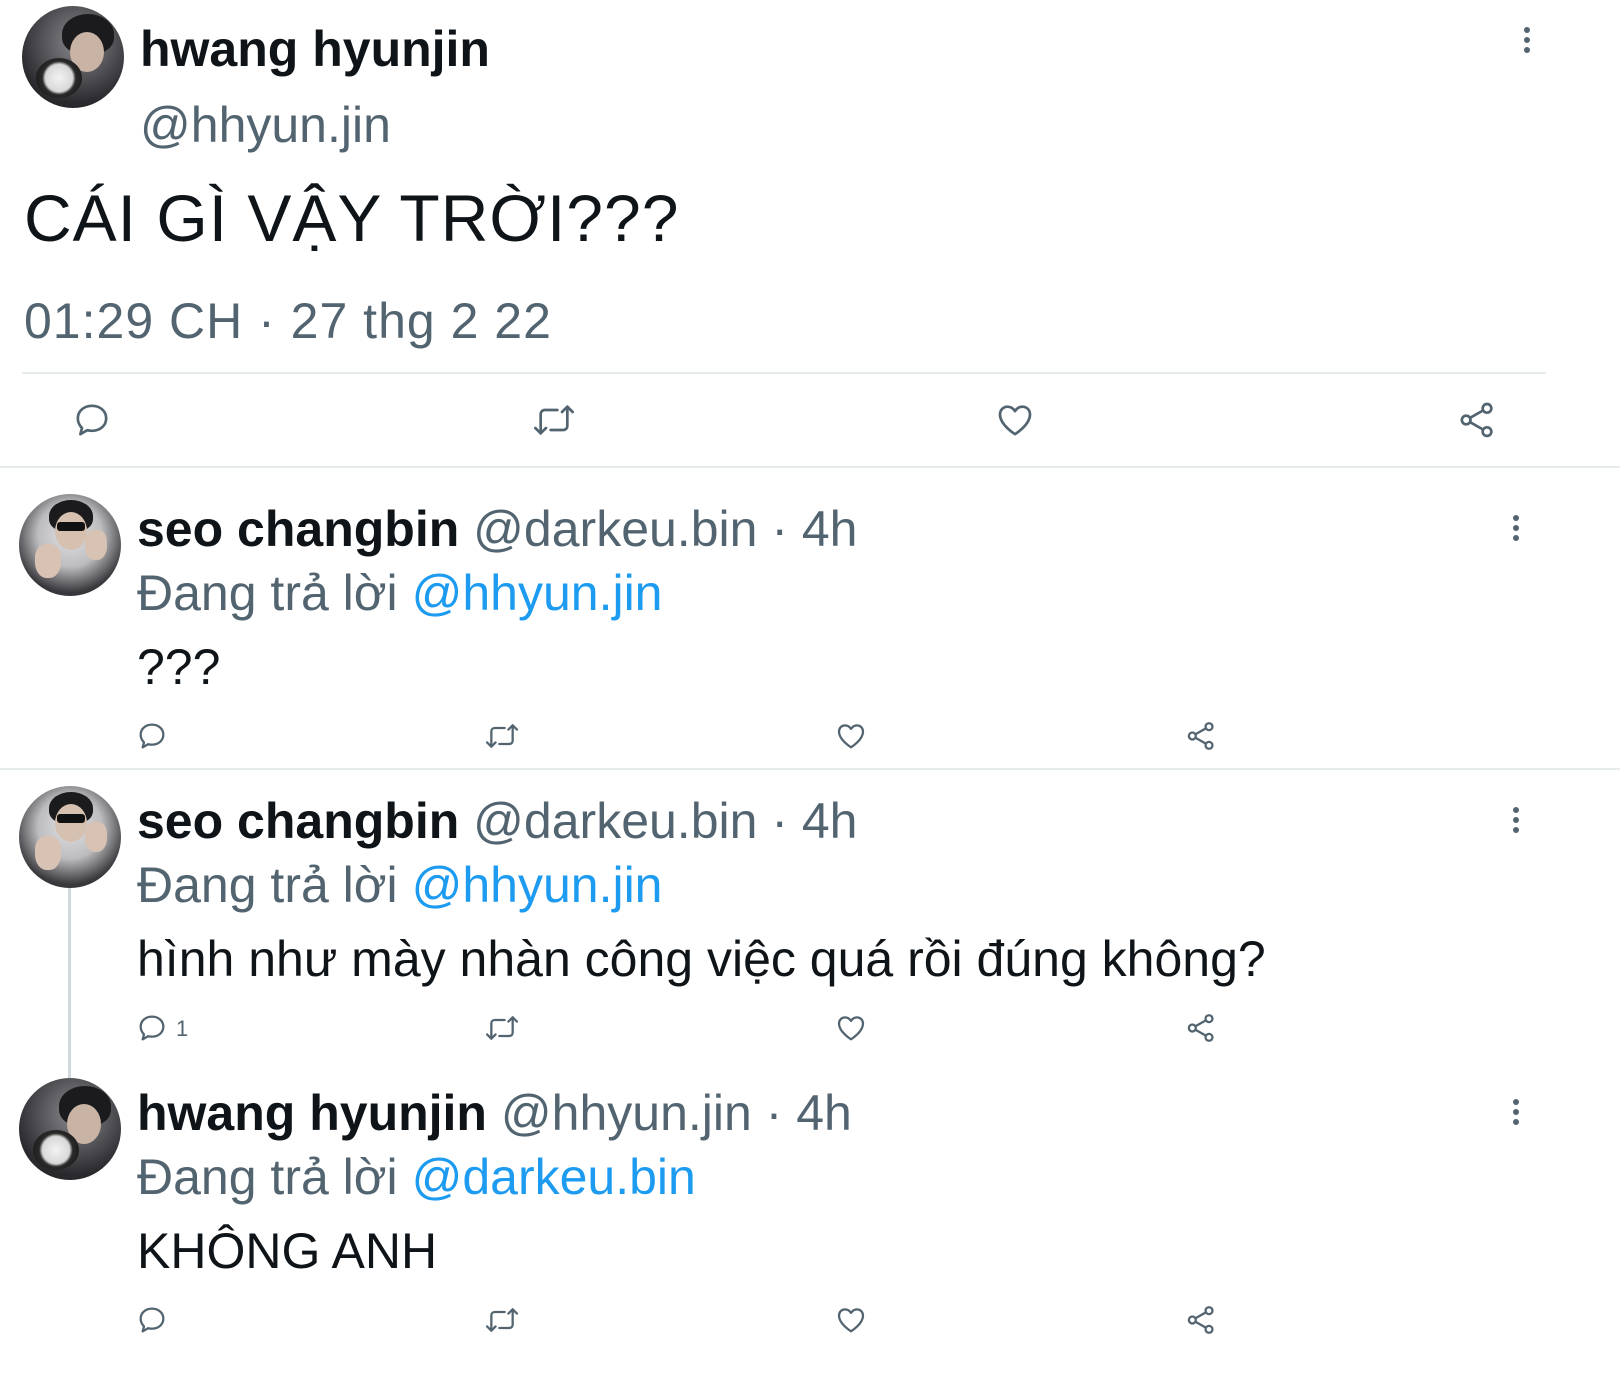 This screenshot has height=1396, width=1620. What do you see at coordinates (494, 1113) in the screenshot?
I see `reply-header: hwang hyunjin @hhyun.jin · 4h` at bounding box center [494, 1113].